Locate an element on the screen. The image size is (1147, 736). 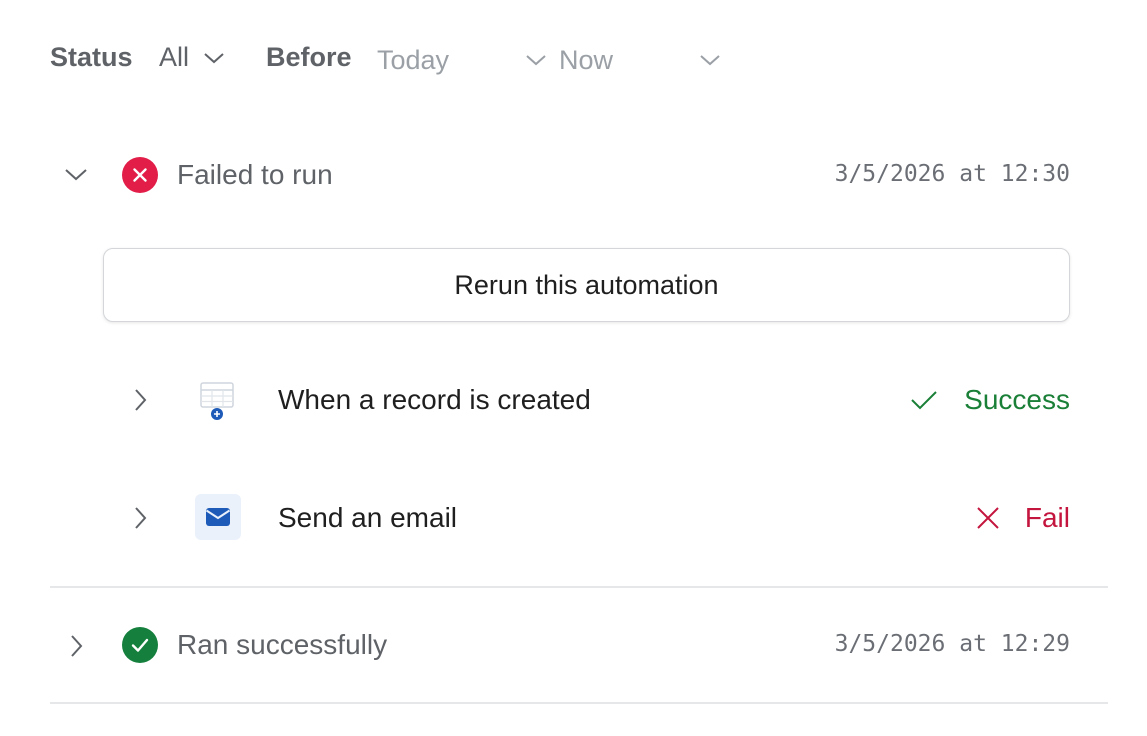
step-status-fail: Fail is located at coordinates (1022, 518).